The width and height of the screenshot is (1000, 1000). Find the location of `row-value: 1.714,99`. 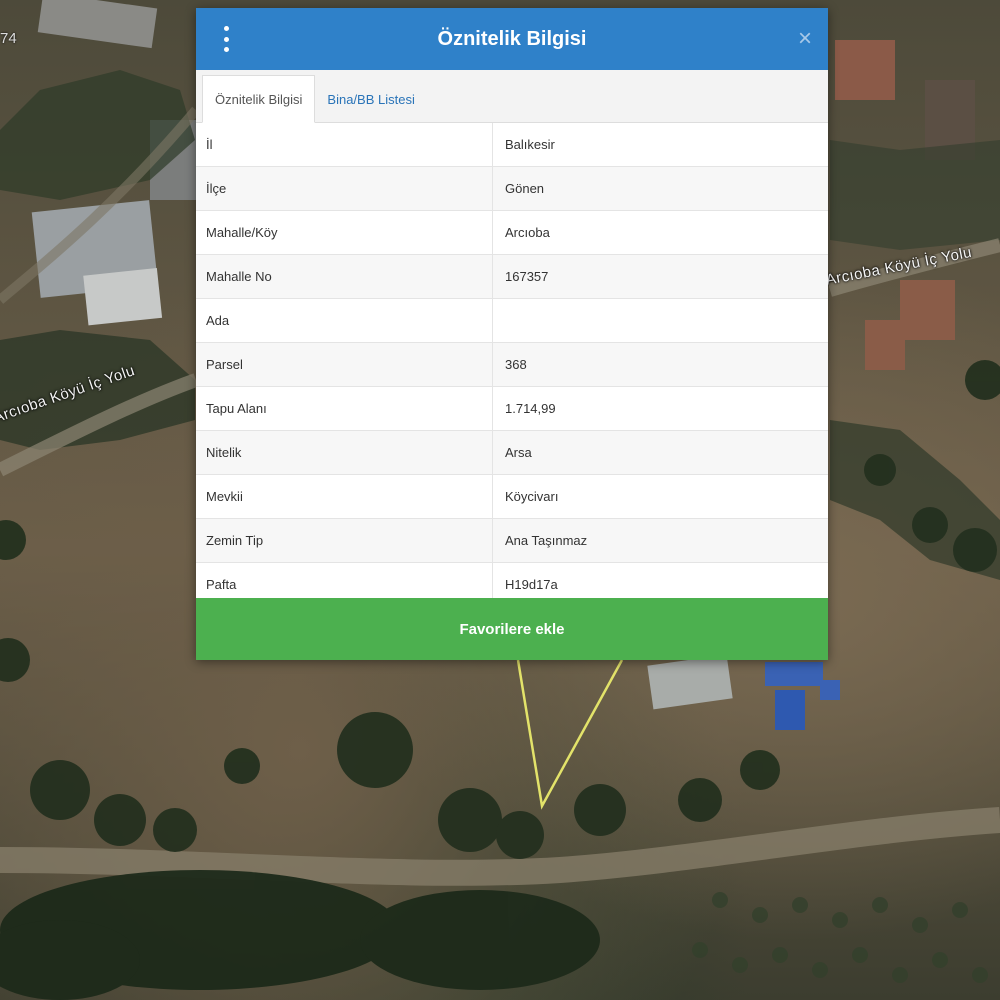

row-value: 1.714,99 is located at coordinates (530, 408).